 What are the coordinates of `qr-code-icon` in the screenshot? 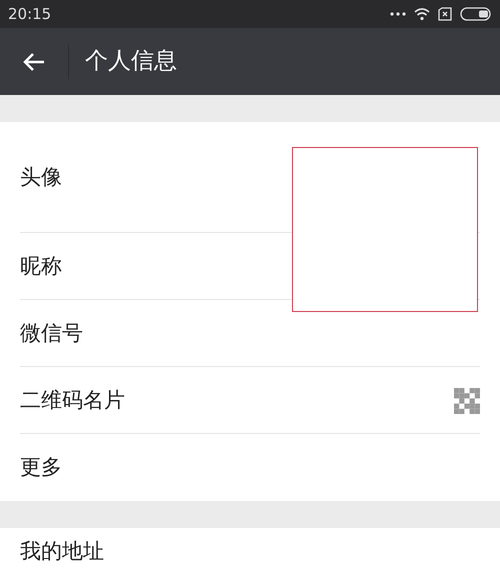 It's located at (467, 401).